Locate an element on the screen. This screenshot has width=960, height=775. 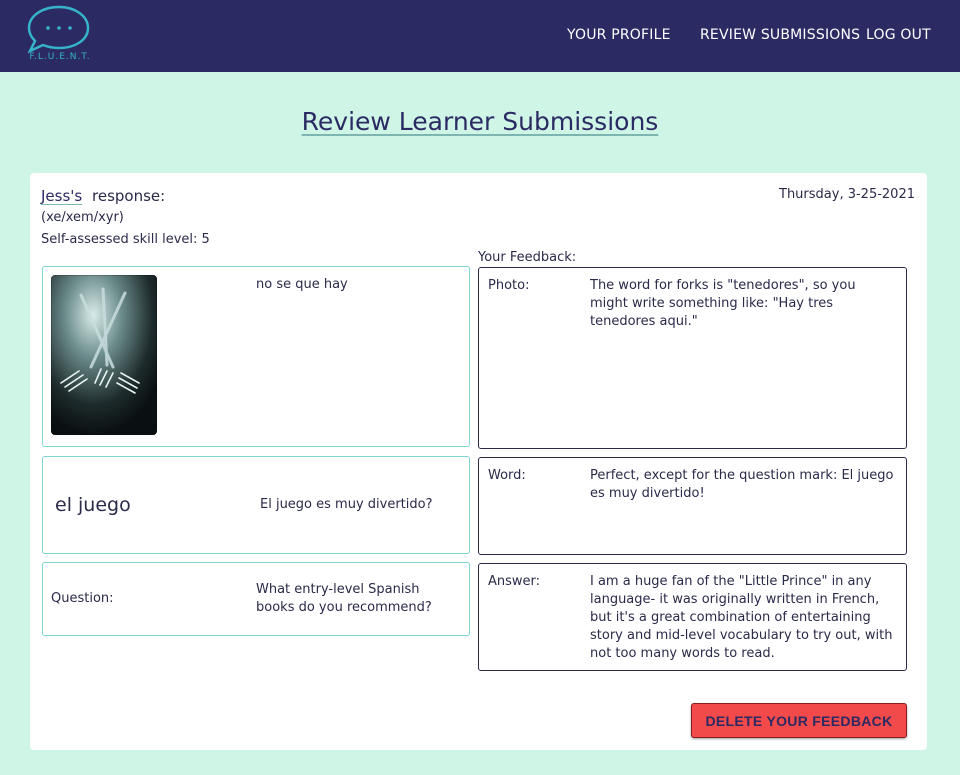
response-label: response: is located at coordinates (129, 196).